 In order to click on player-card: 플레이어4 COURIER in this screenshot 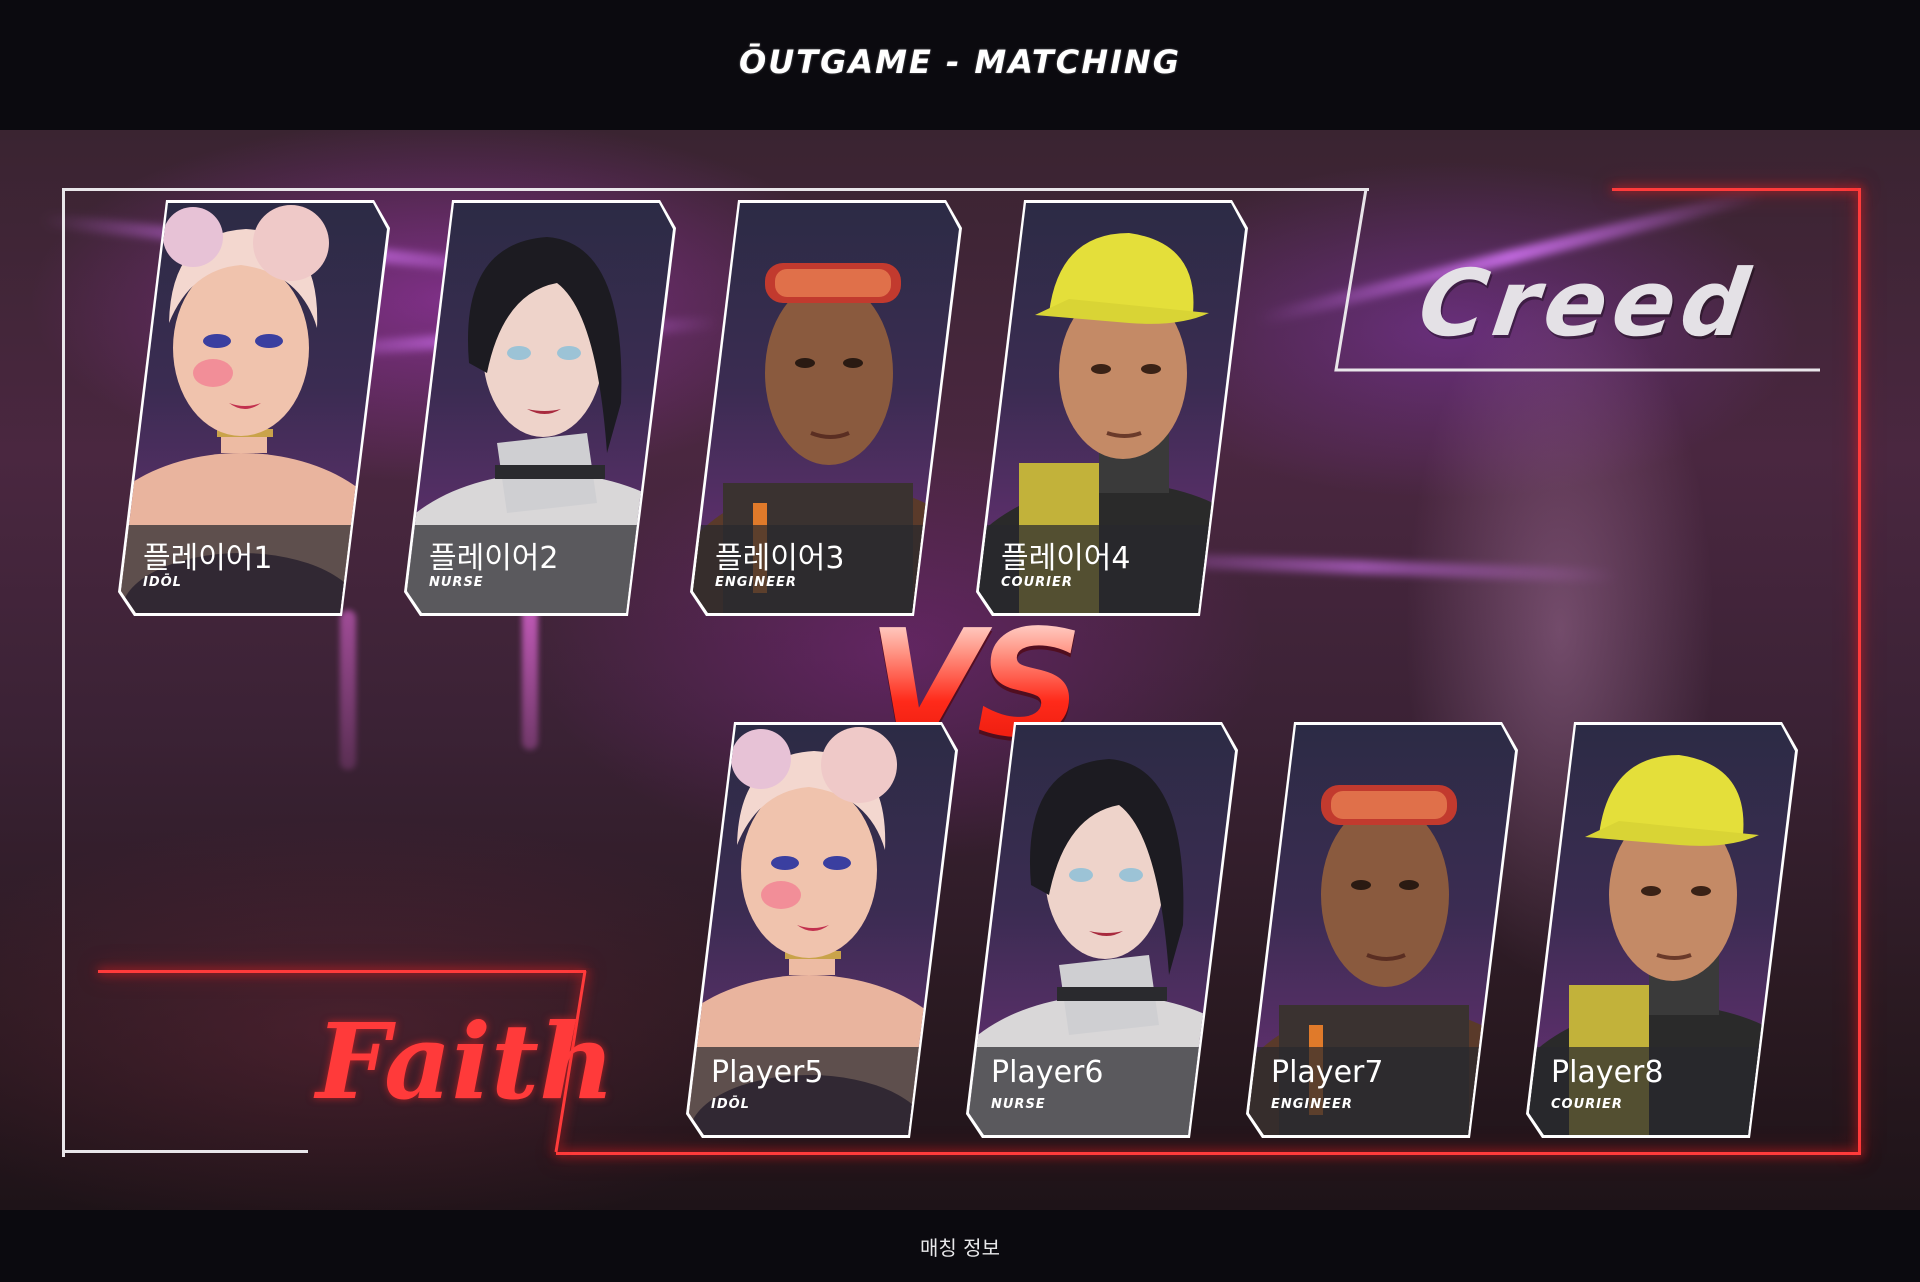, I will do `click(1112, 408)`.